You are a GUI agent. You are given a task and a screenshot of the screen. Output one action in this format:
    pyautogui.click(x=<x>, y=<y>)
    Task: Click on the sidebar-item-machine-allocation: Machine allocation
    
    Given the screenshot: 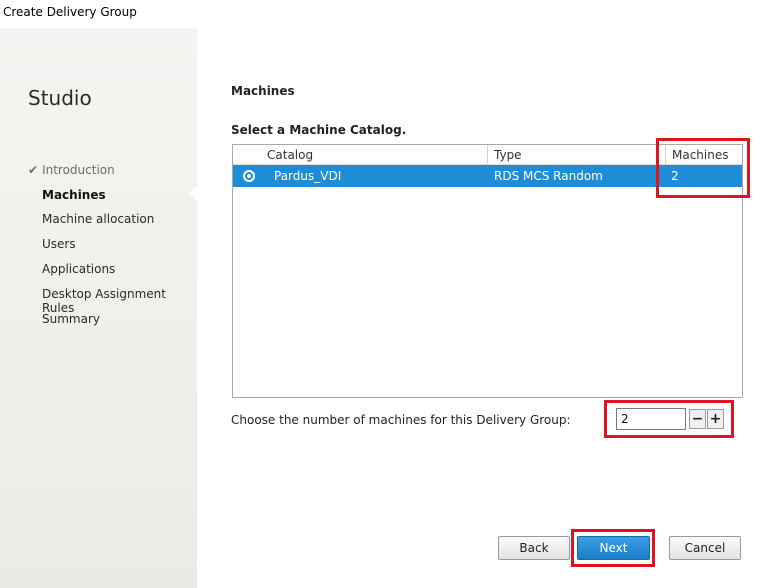 What is the action you would take?
    pyautogui.click(x=98, y=219)
    